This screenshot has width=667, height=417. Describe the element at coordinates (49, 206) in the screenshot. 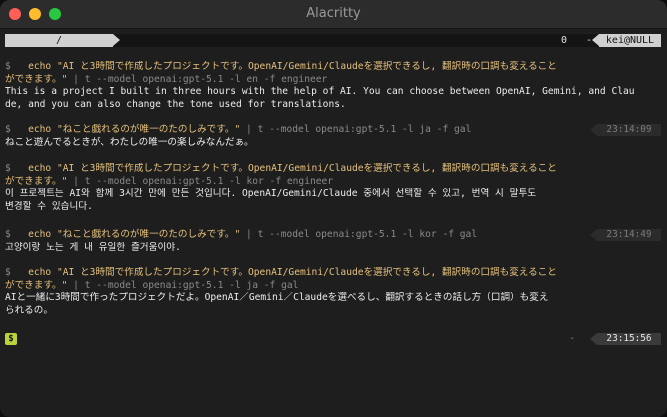

I see `output-line: 변경할 수 있습니다.` at that location.